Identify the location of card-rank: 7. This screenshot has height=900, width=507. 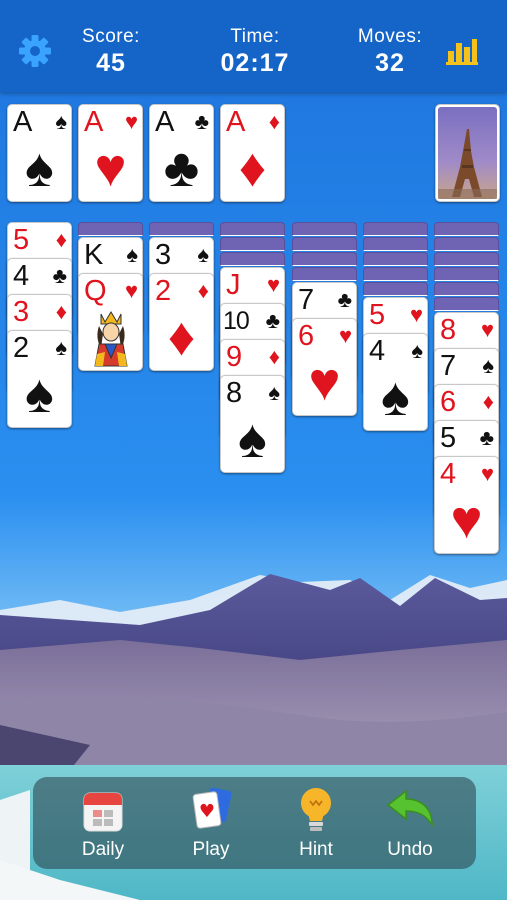
(306, 300).